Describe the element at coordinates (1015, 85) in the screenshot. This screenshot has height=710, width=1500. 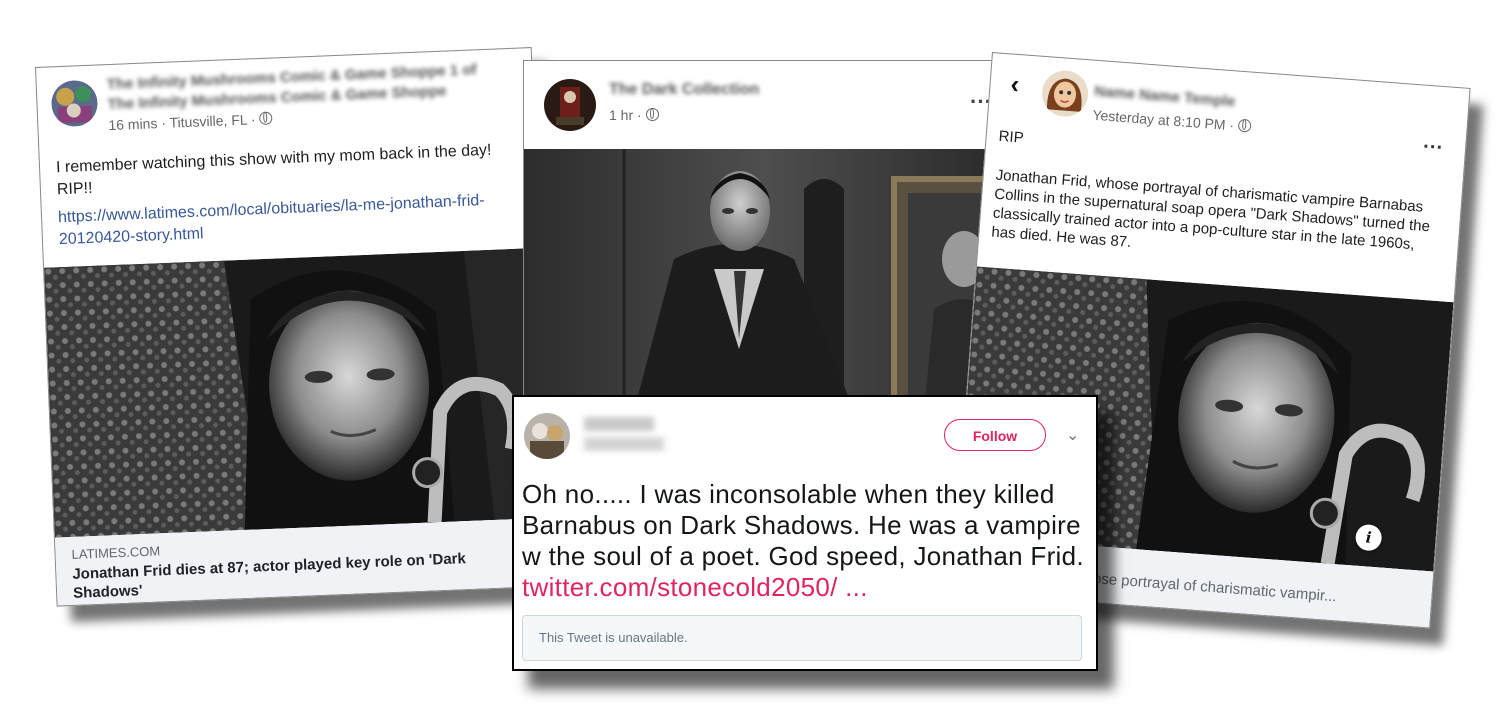
I see `back-arrow-icon: ‹` at that location.